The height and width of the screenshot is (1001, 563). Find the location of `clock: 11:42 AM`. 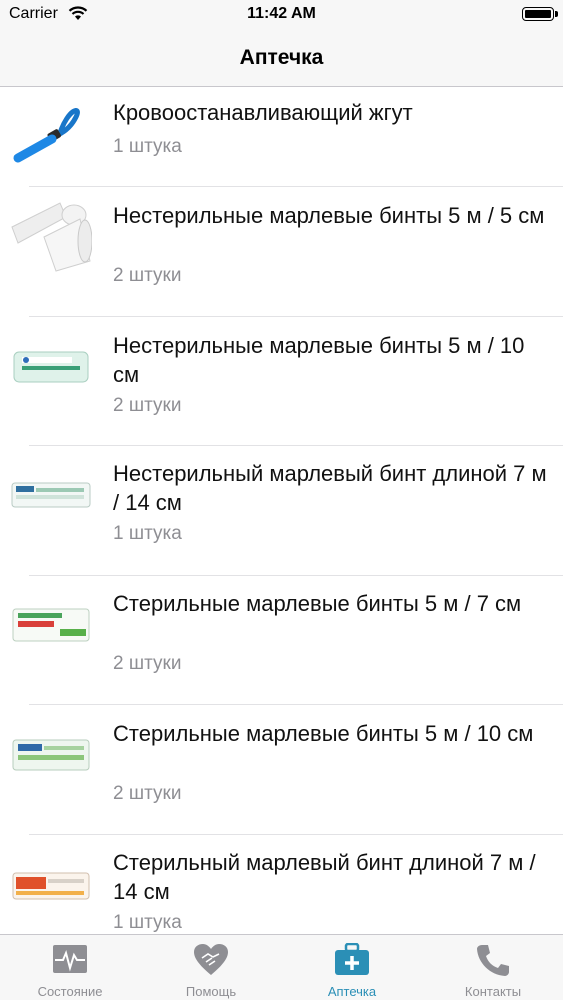

clock: 11:42 AM is located at coordinates (281, 13).